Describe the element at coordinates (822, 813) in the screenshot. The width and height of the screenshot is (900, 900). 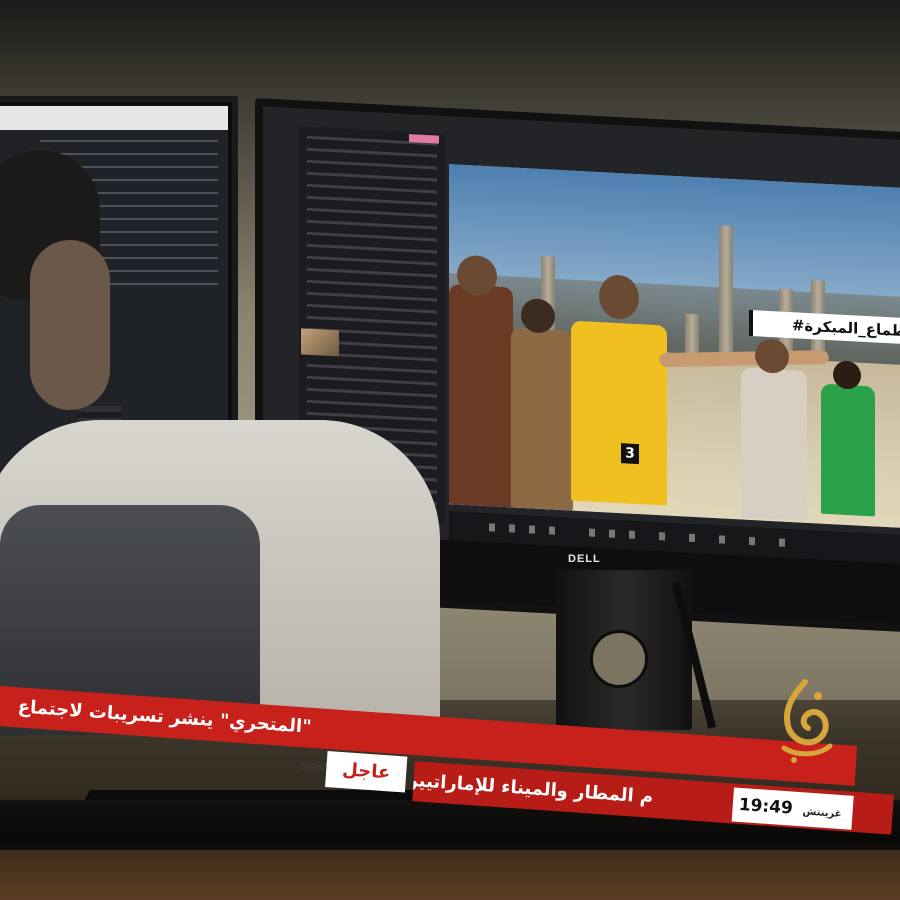
I see `clock-timezone: غرينتش` at that location.